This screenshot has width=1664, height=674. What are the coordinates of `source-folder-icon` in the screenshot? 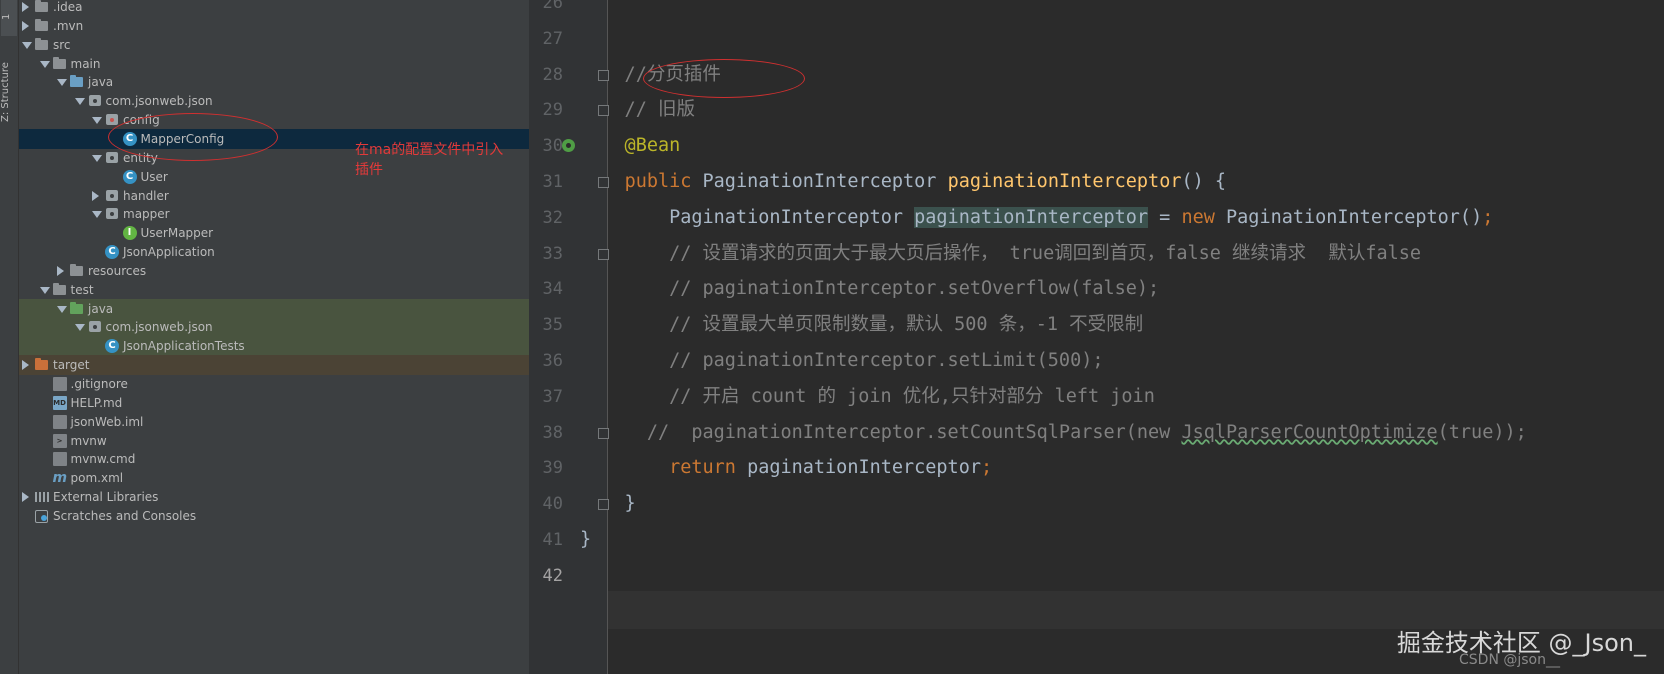 It's located at (77, 82).